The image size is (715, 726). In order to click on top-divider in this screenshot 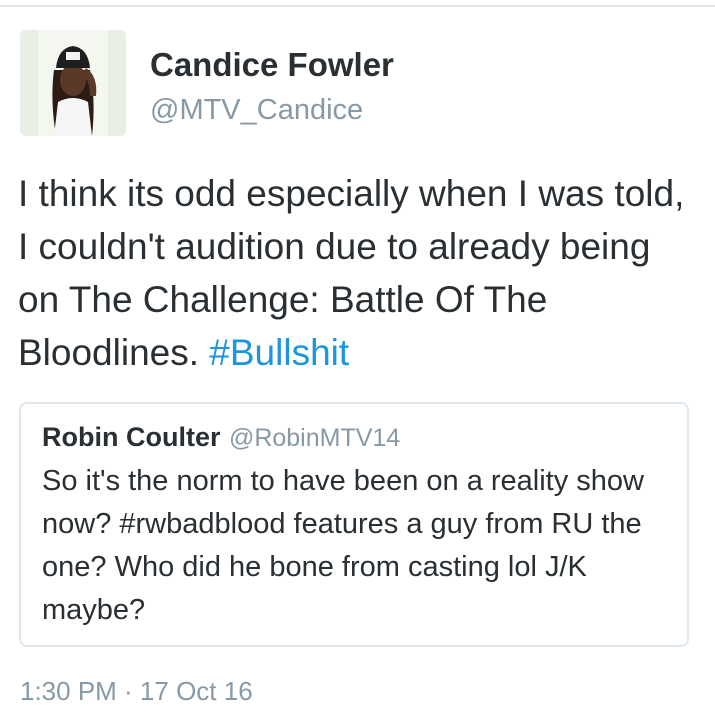, I will do `click(357, 6)`.